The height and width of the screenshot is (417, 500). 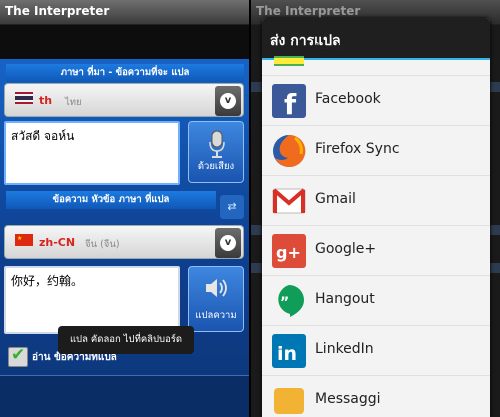 I want to click on app-title-dimmed: The Interpreter, so click(x=308, y=11).